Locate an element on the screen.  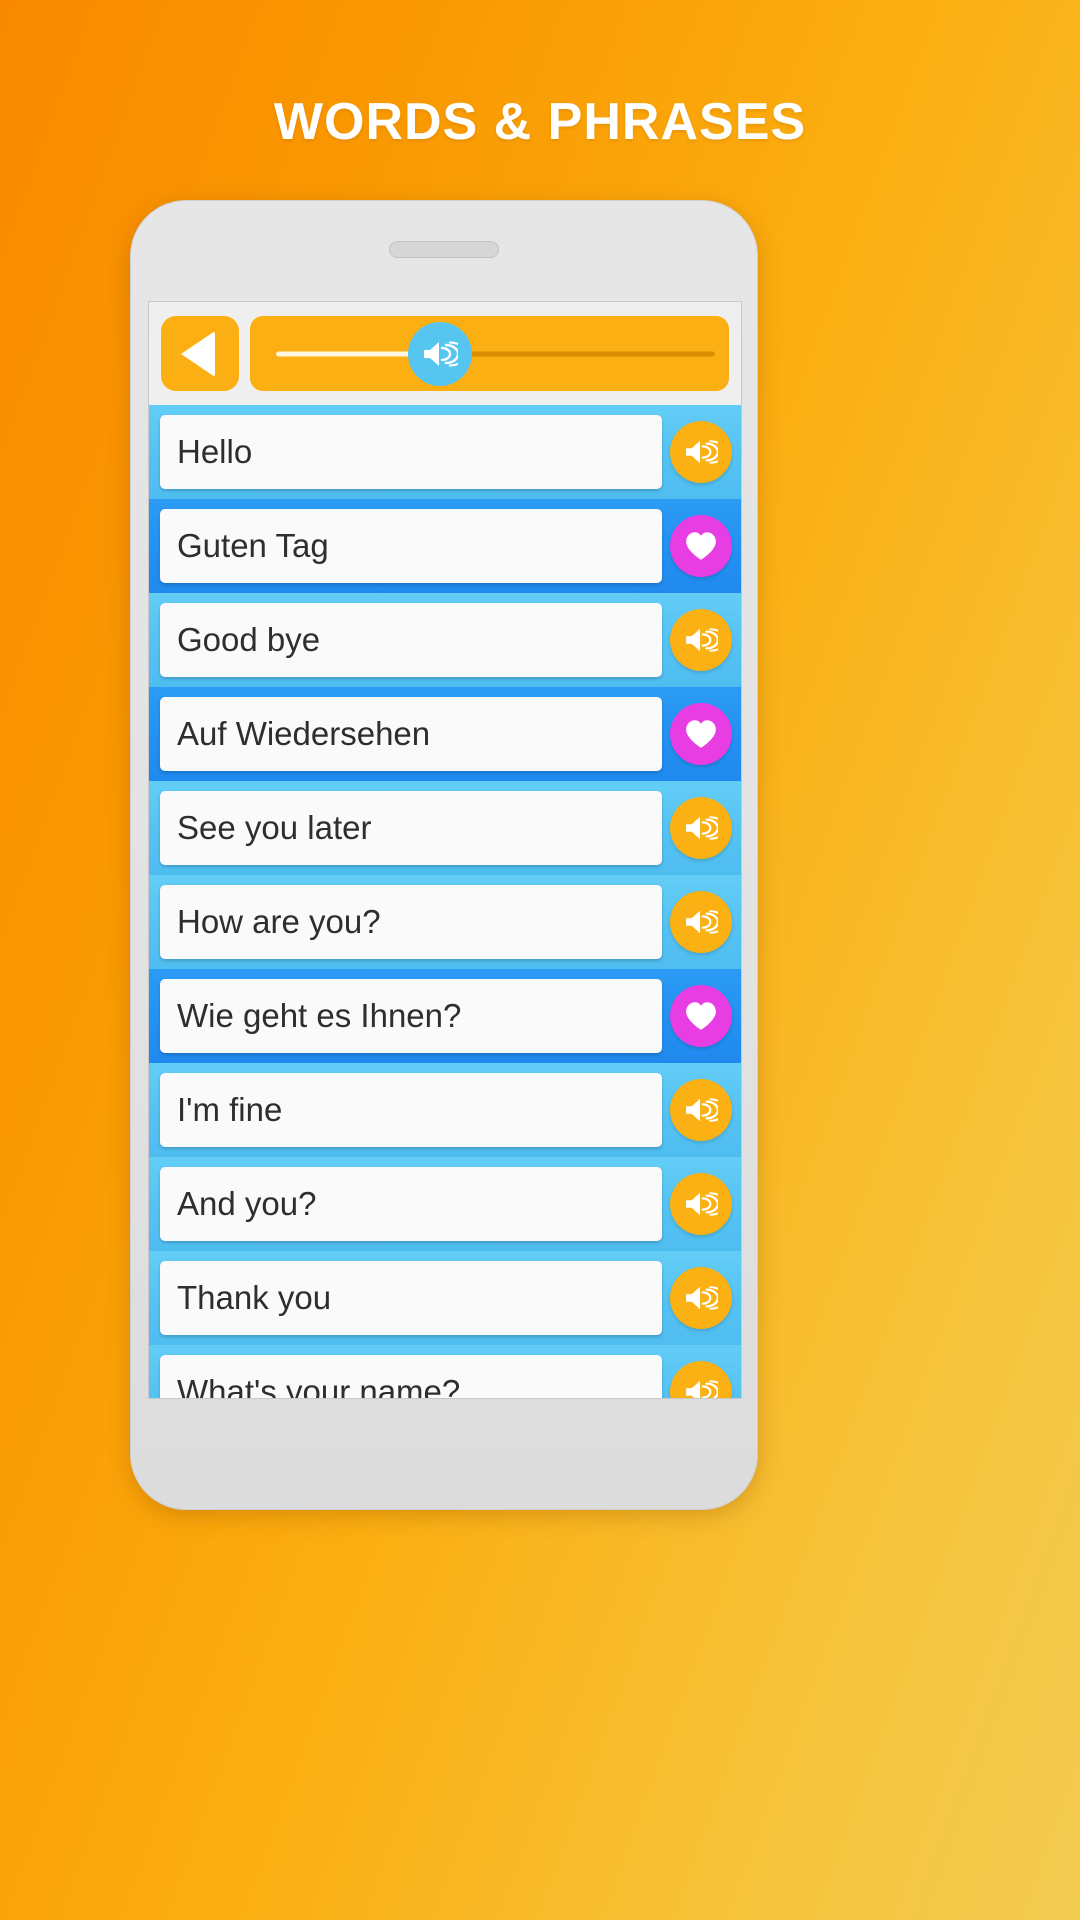
volume-slider is located at coordinates (489, 353).